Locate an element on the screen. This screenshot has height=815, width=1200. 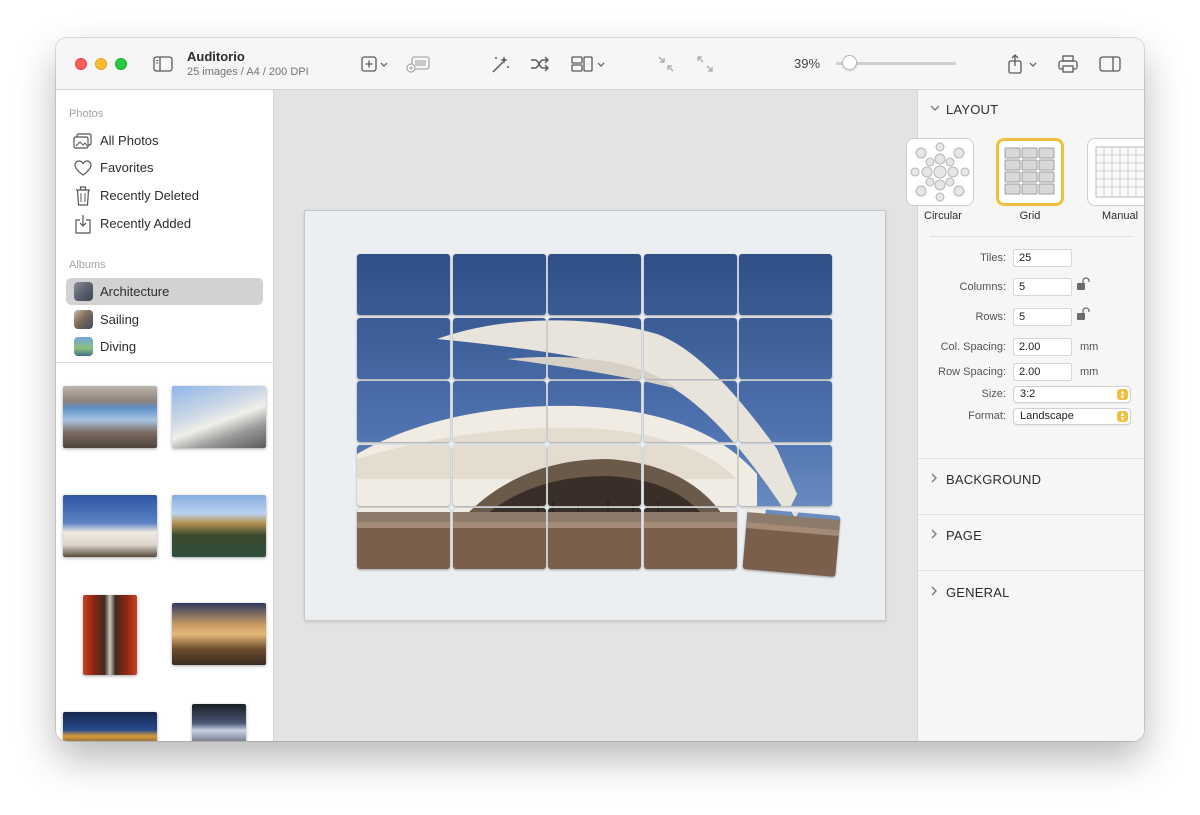
rows-field: 5 is located at coordinates (1042, 317).